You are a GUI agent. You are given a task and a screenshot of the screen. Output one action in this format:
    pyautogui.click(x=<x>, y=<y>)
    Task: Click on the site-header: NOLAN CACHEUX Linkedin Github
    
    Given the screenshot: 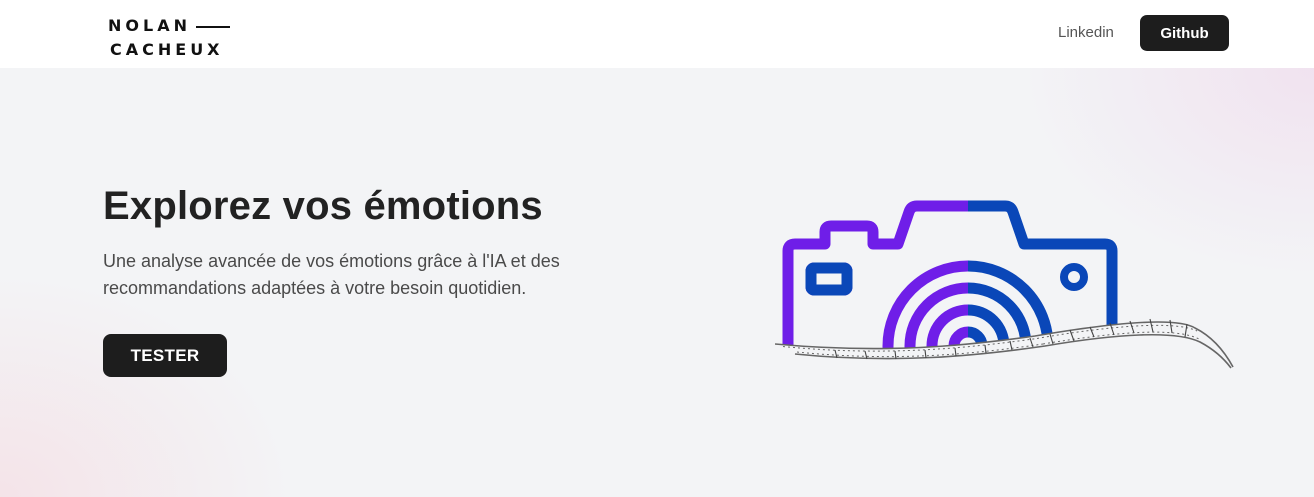 What is the action you would take?
    pyautogui.click(x=657, y=34)
    